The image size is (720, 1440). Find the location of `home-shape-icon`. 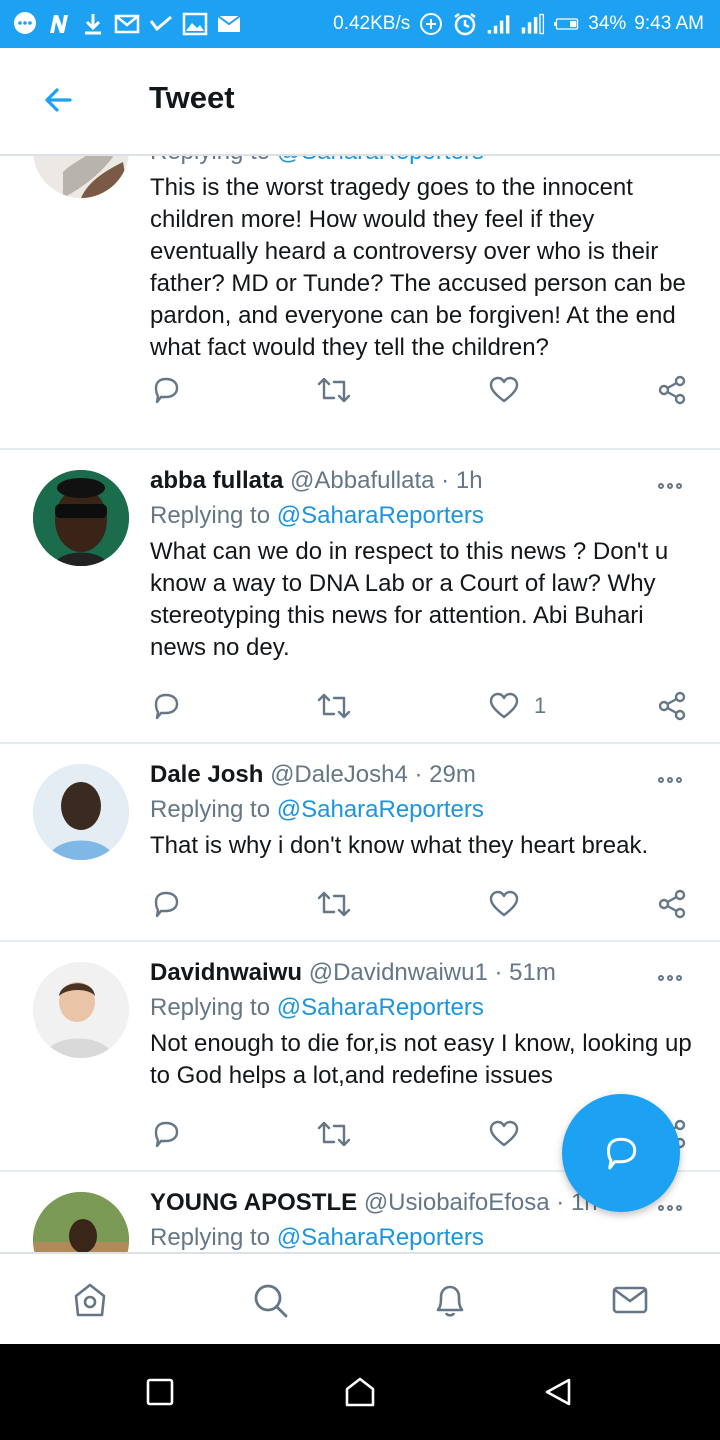

home-shape-icon is located at coordinates (360, 1392).